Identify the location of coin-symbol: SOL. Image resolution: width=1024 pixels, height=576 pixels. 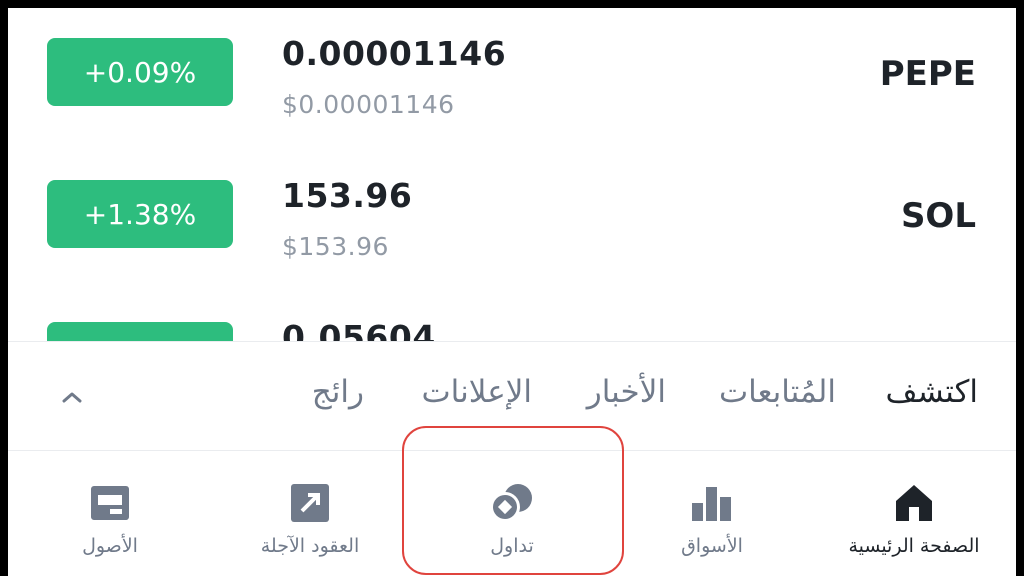
(938, 216).